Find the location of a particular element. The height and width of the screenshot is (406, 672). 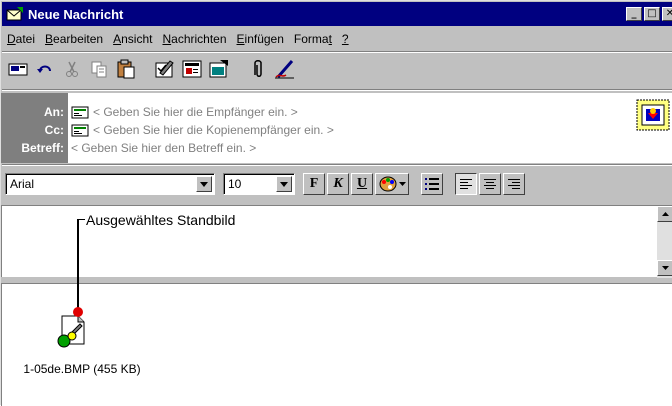

menu-ansicht: Ansicht is located at coordinates (132, 39).